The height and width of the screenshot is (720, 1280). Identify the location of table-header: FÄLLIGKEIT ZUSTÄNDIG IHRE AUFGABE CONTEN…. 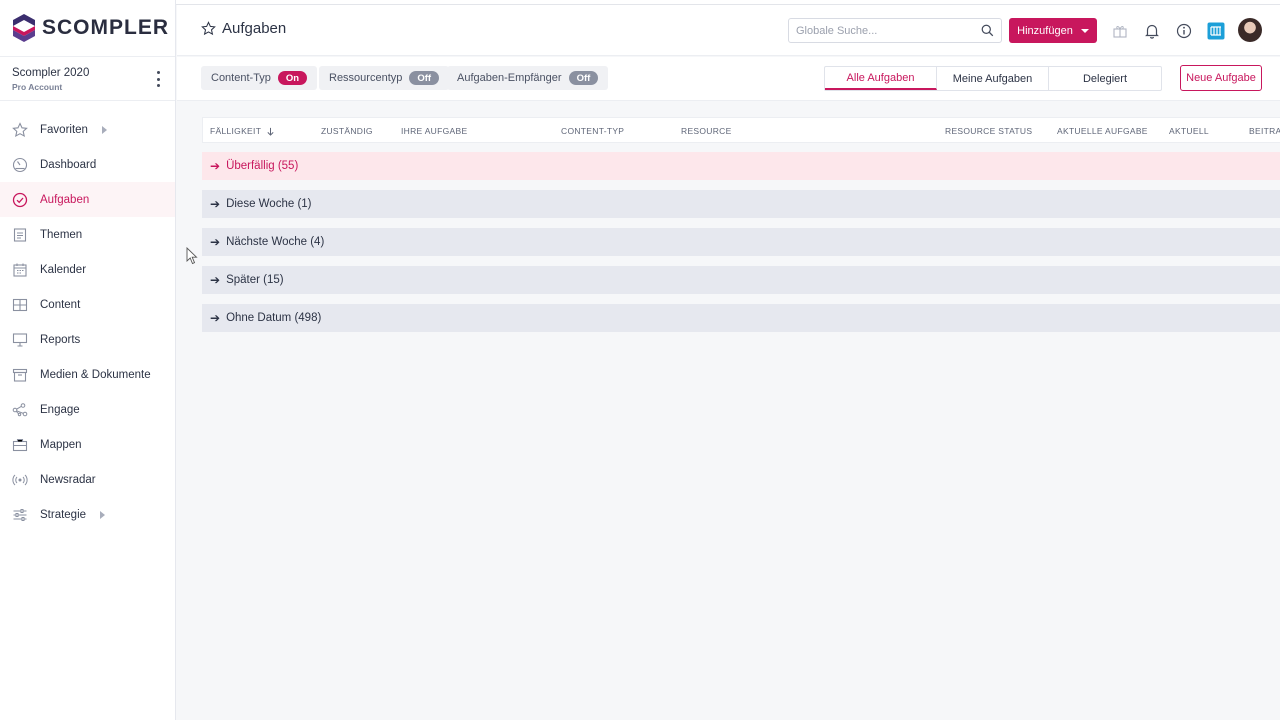
(741, 130).